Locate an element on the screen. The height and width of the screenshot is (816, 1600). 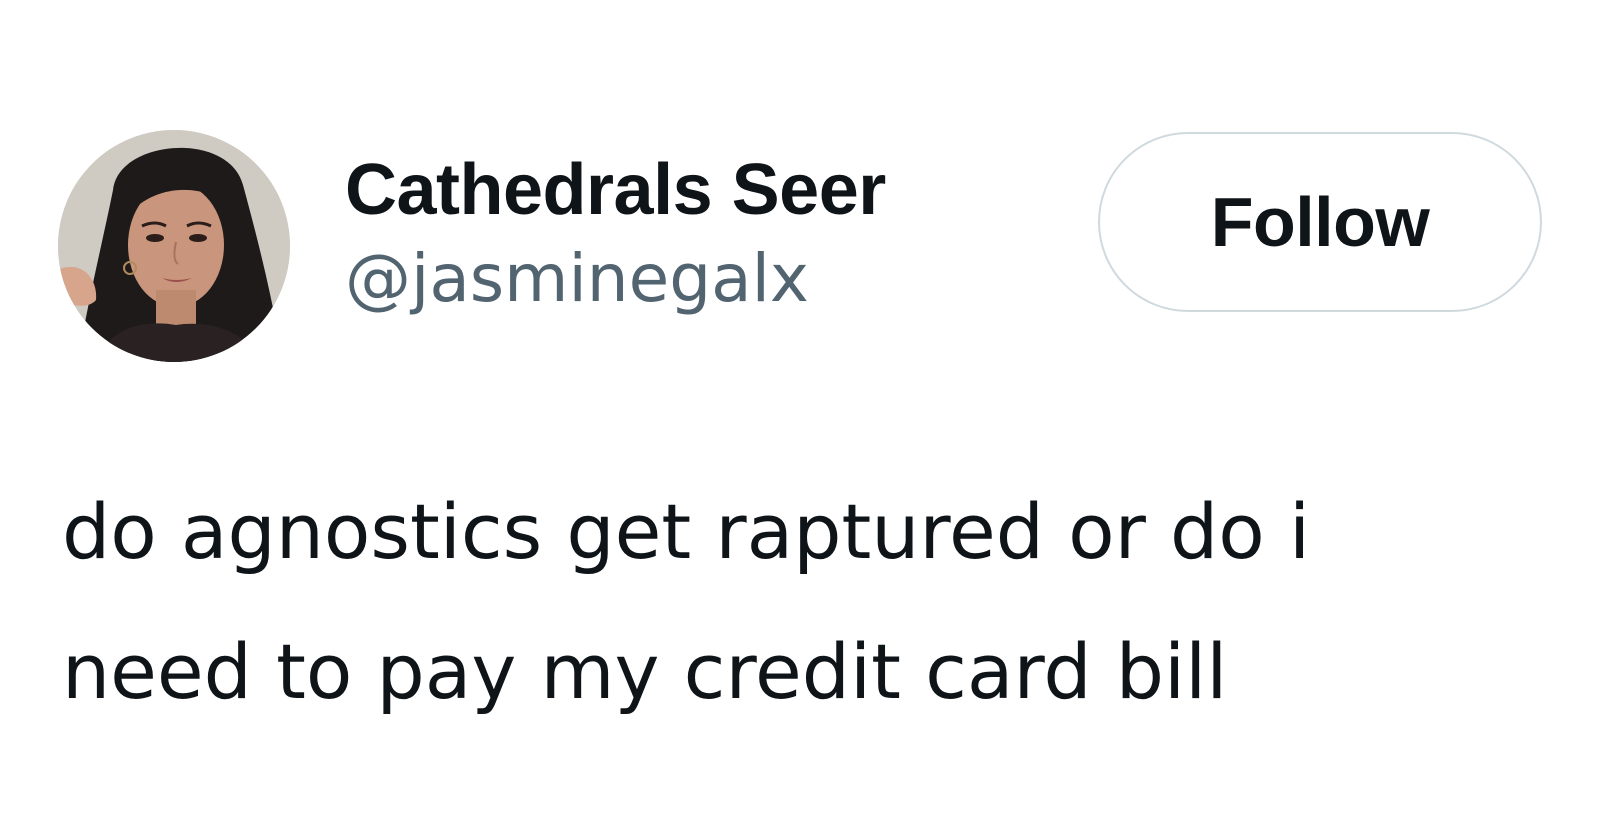
author-identity: Cathedrals Seer @jasminegalx is located at coordinates (615, 234).